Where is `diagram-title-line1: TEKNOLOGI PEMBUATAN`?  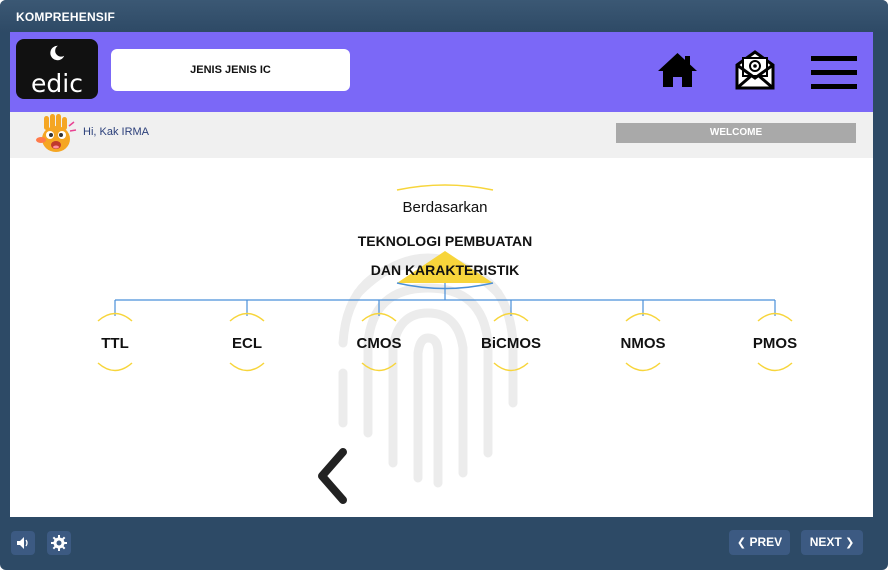
diagram-title-line1: TEKNOLOGI PEMBUATAN is located at coordinates (445, 241).